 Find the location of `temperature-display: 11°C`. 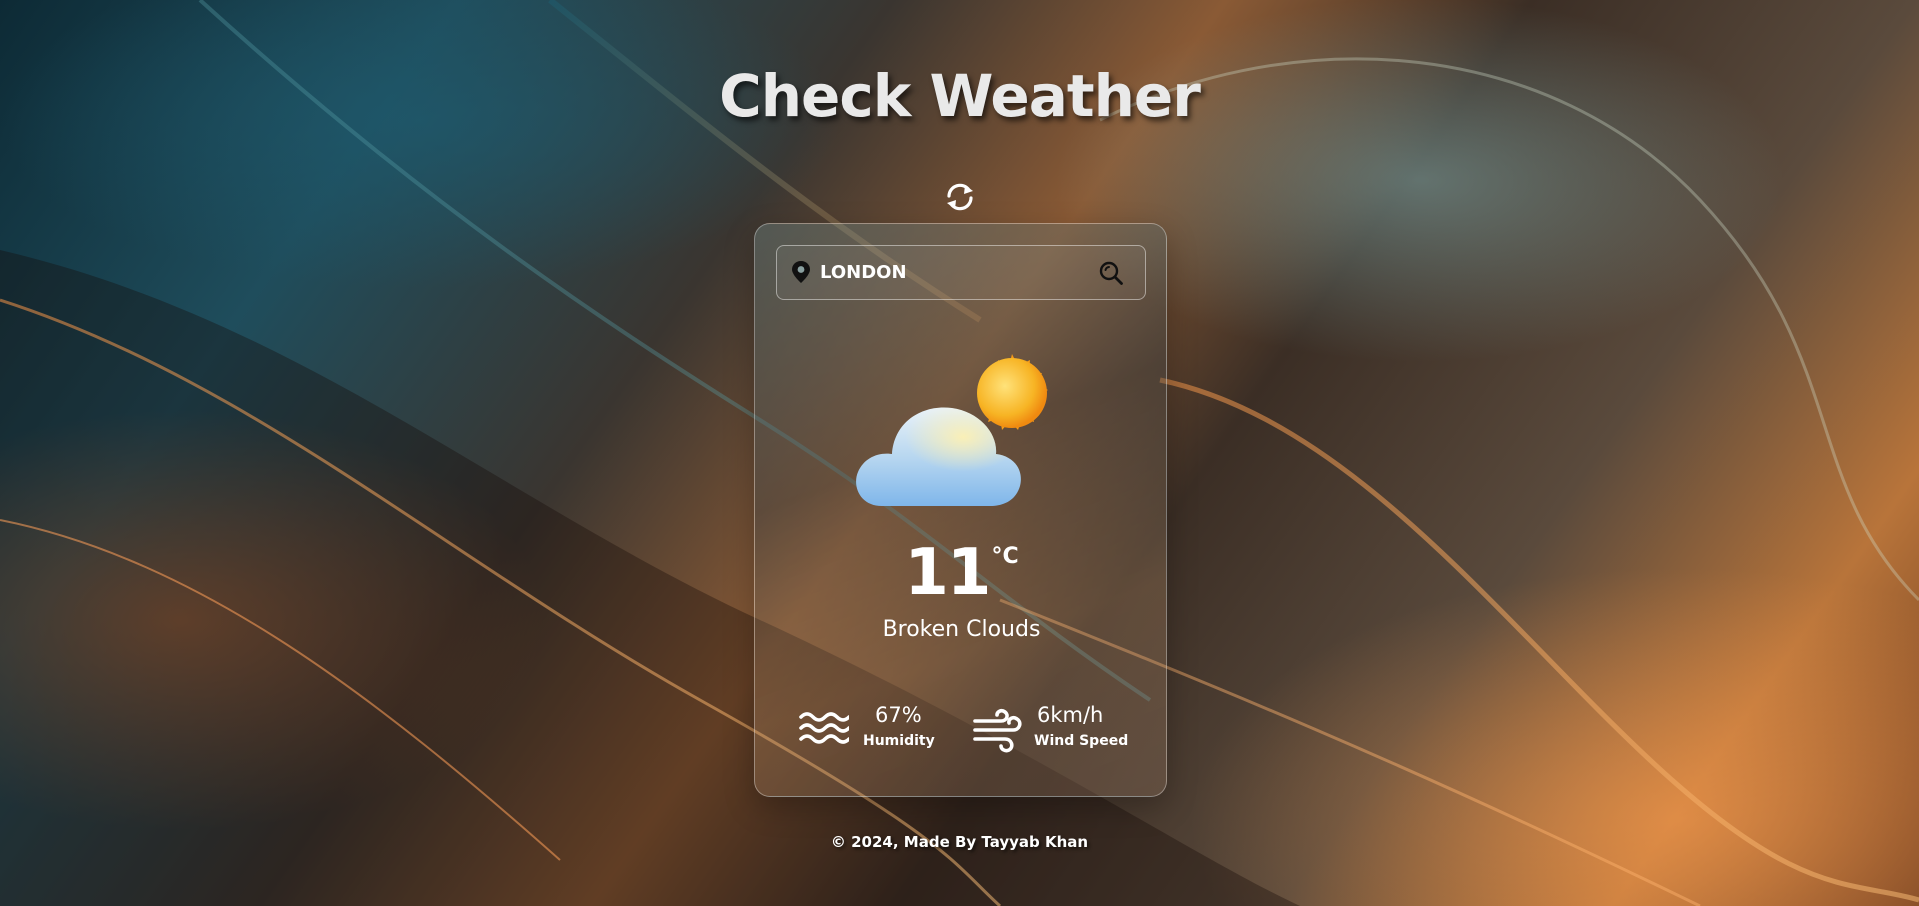

temperature-display: 11°C is located at coordinates (961, 573).